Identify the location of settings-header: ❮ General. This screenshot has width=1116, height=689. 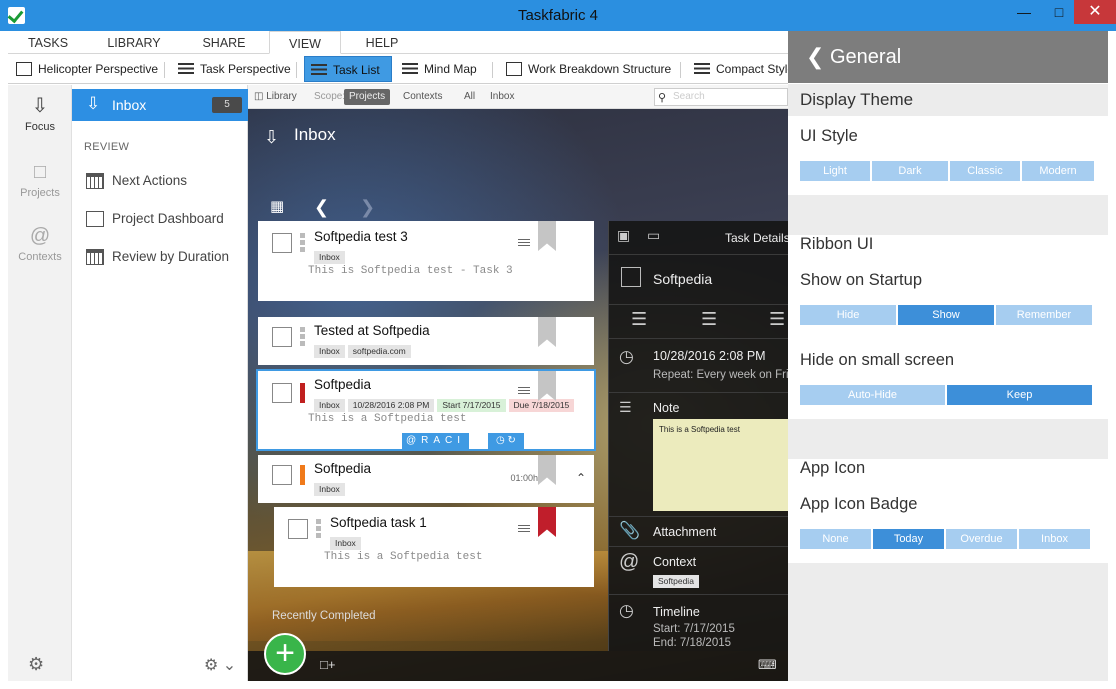
(948, 57).